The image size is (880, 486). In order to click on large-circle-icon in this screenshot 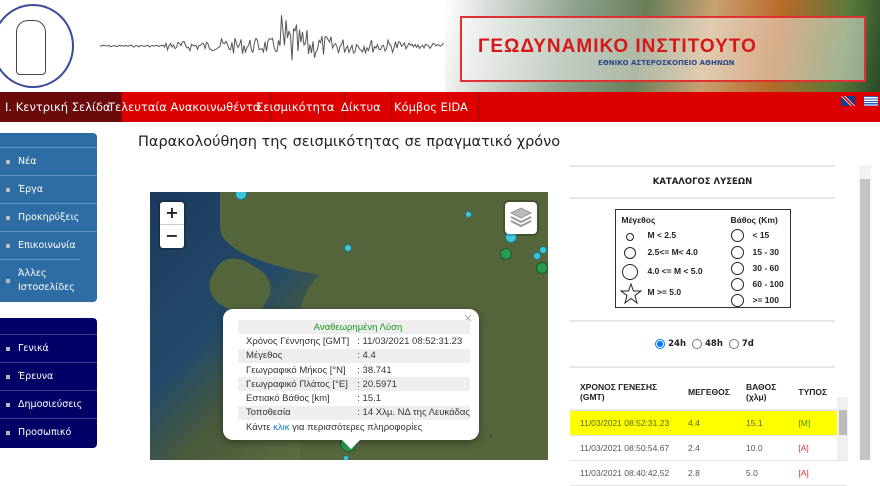, I will do `click(629, 272)`.